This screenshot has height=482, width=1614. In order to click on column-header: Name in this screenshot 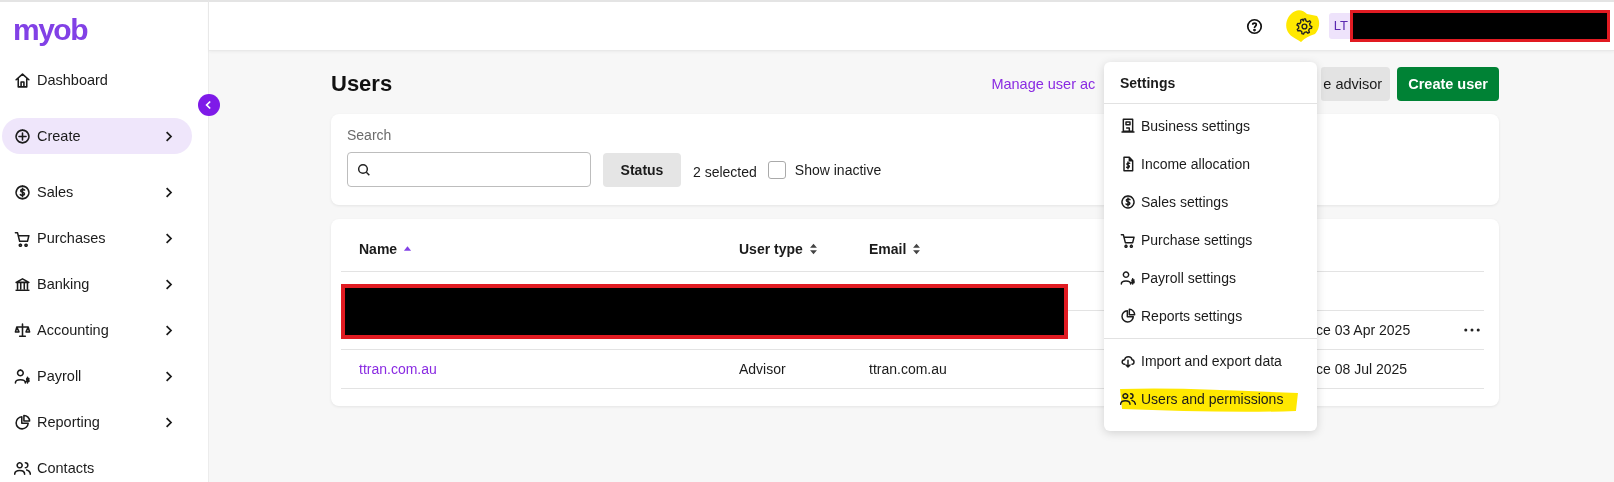, I will do `click(378, 249)`.